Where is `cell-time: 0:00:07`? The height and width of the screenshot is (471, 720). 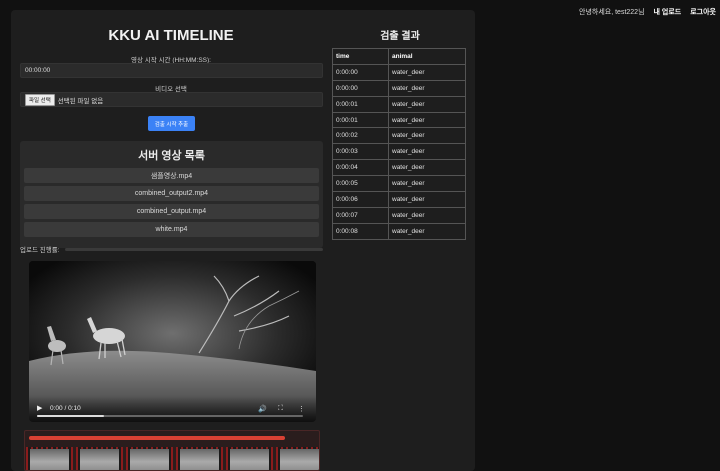
cell-time: 0:00:07 is located at coordinates (360, 215).